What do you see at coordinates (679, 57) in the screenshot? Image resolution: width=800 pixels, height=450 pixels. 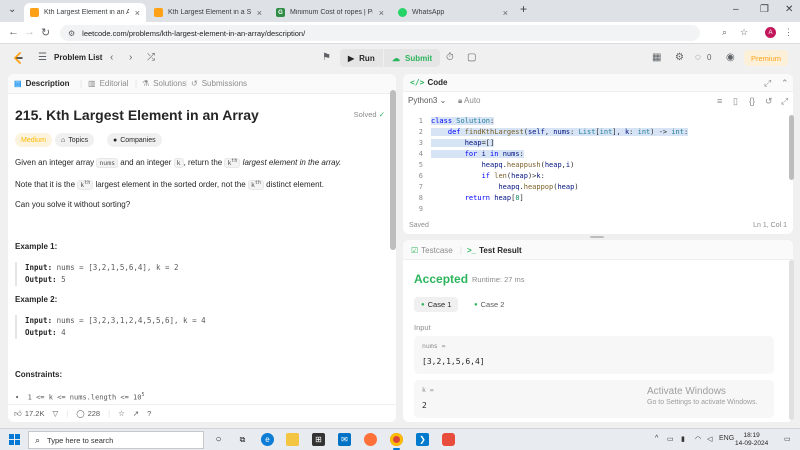 I see `settings-gear-icon: ⚙` at bounding box center [679, 57].